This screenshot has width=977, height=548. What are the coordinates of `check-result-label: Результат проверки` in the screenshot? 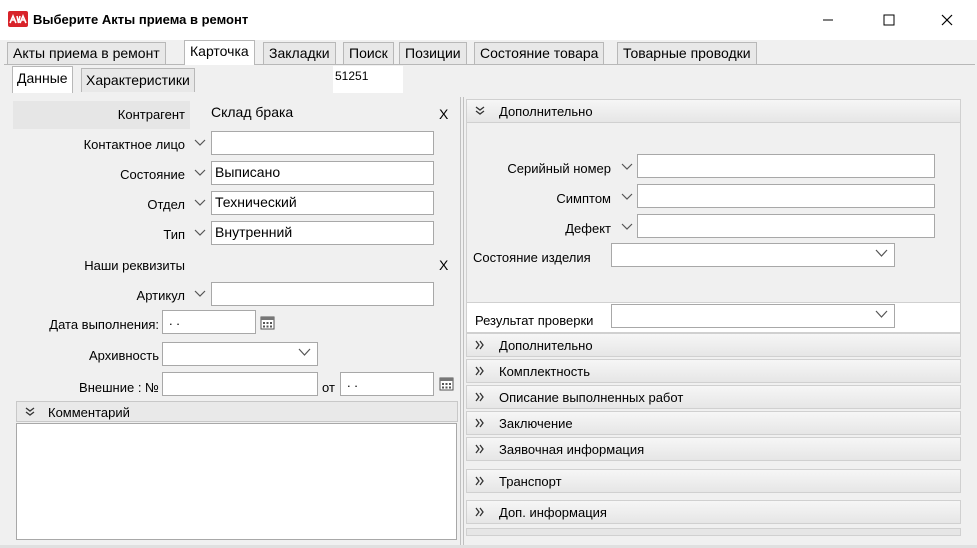 It's located at (534, 320).